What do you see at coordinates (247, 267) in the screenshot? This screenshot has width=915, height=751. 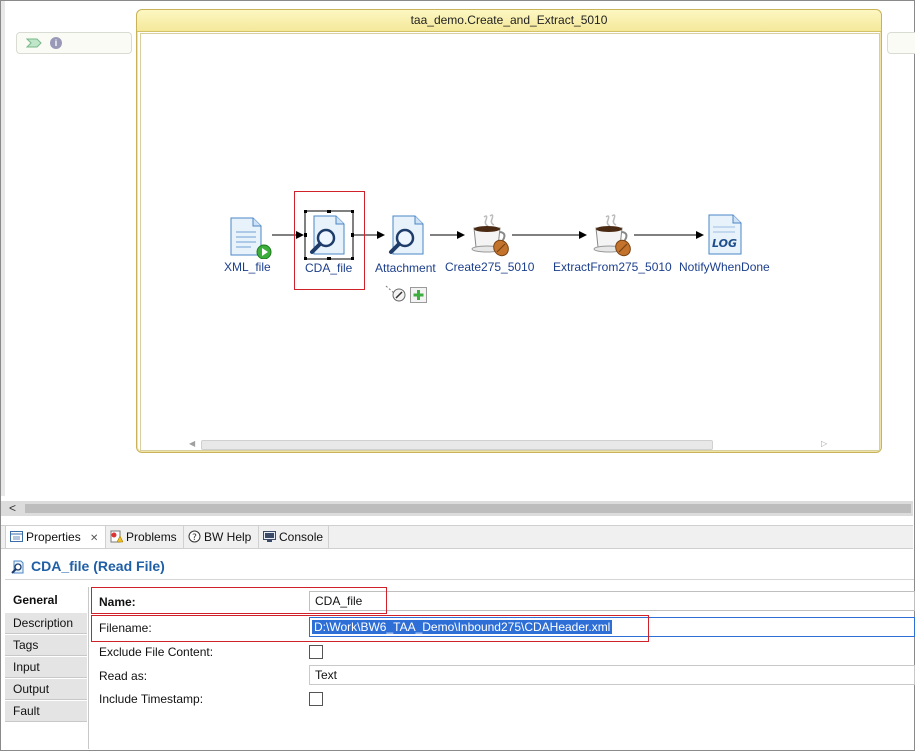 I see `activity-label: XML_file` at bounding box center [247, 267].